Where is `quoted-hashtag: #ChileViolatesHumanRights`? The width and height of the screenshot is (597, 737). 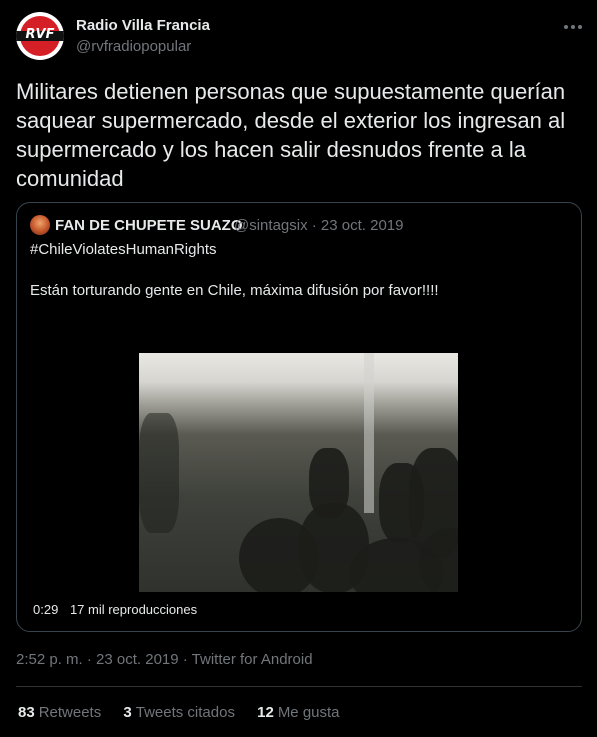
quoted-hashtag: #ChileViolatesHumanRights is located at coordinates (123, 249).